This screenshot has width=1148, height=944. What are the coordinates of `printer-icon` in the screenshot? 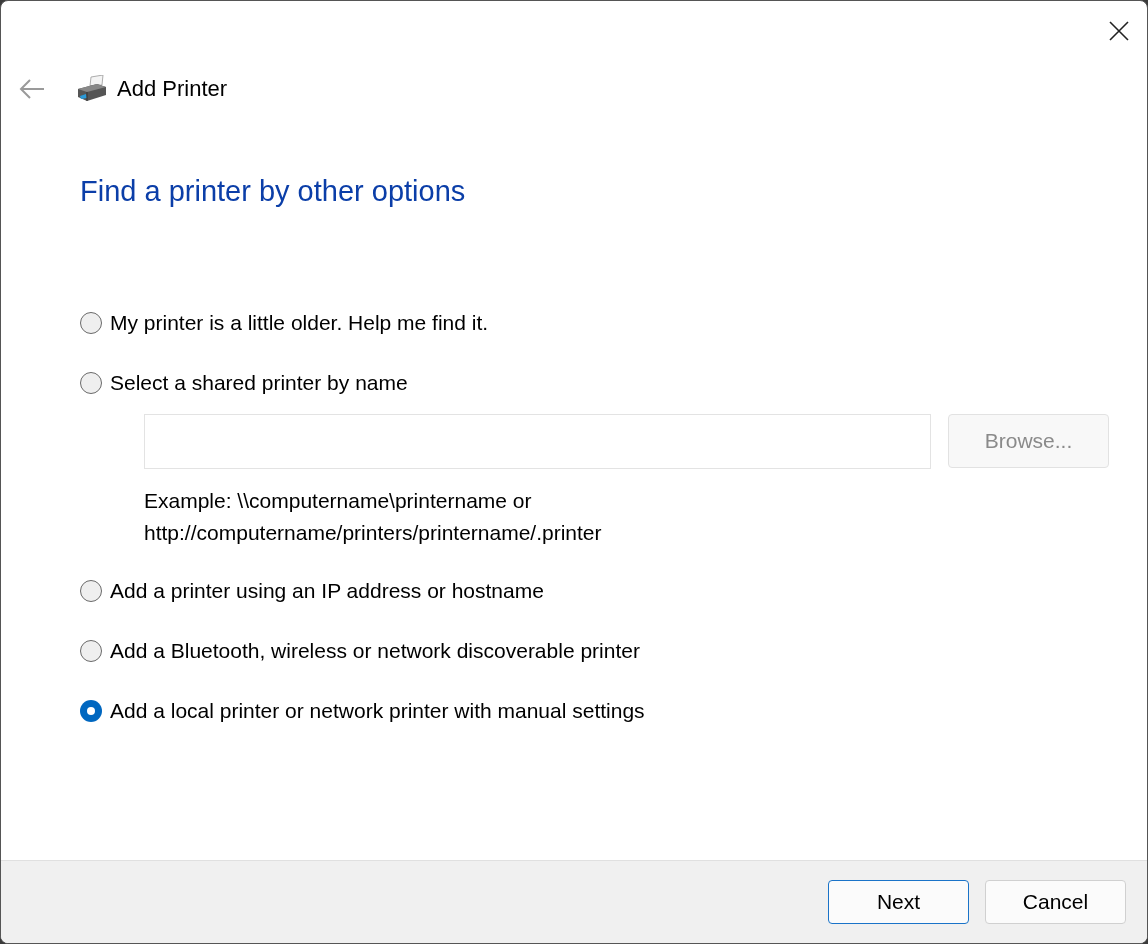 It's located at (91, 89).